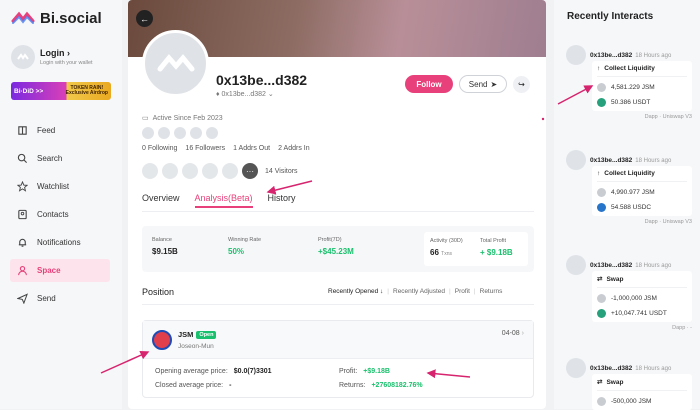  Describe the element at coordinates (250, 171) in the screenshot. I see `more-visitors-button: ···` at that location.